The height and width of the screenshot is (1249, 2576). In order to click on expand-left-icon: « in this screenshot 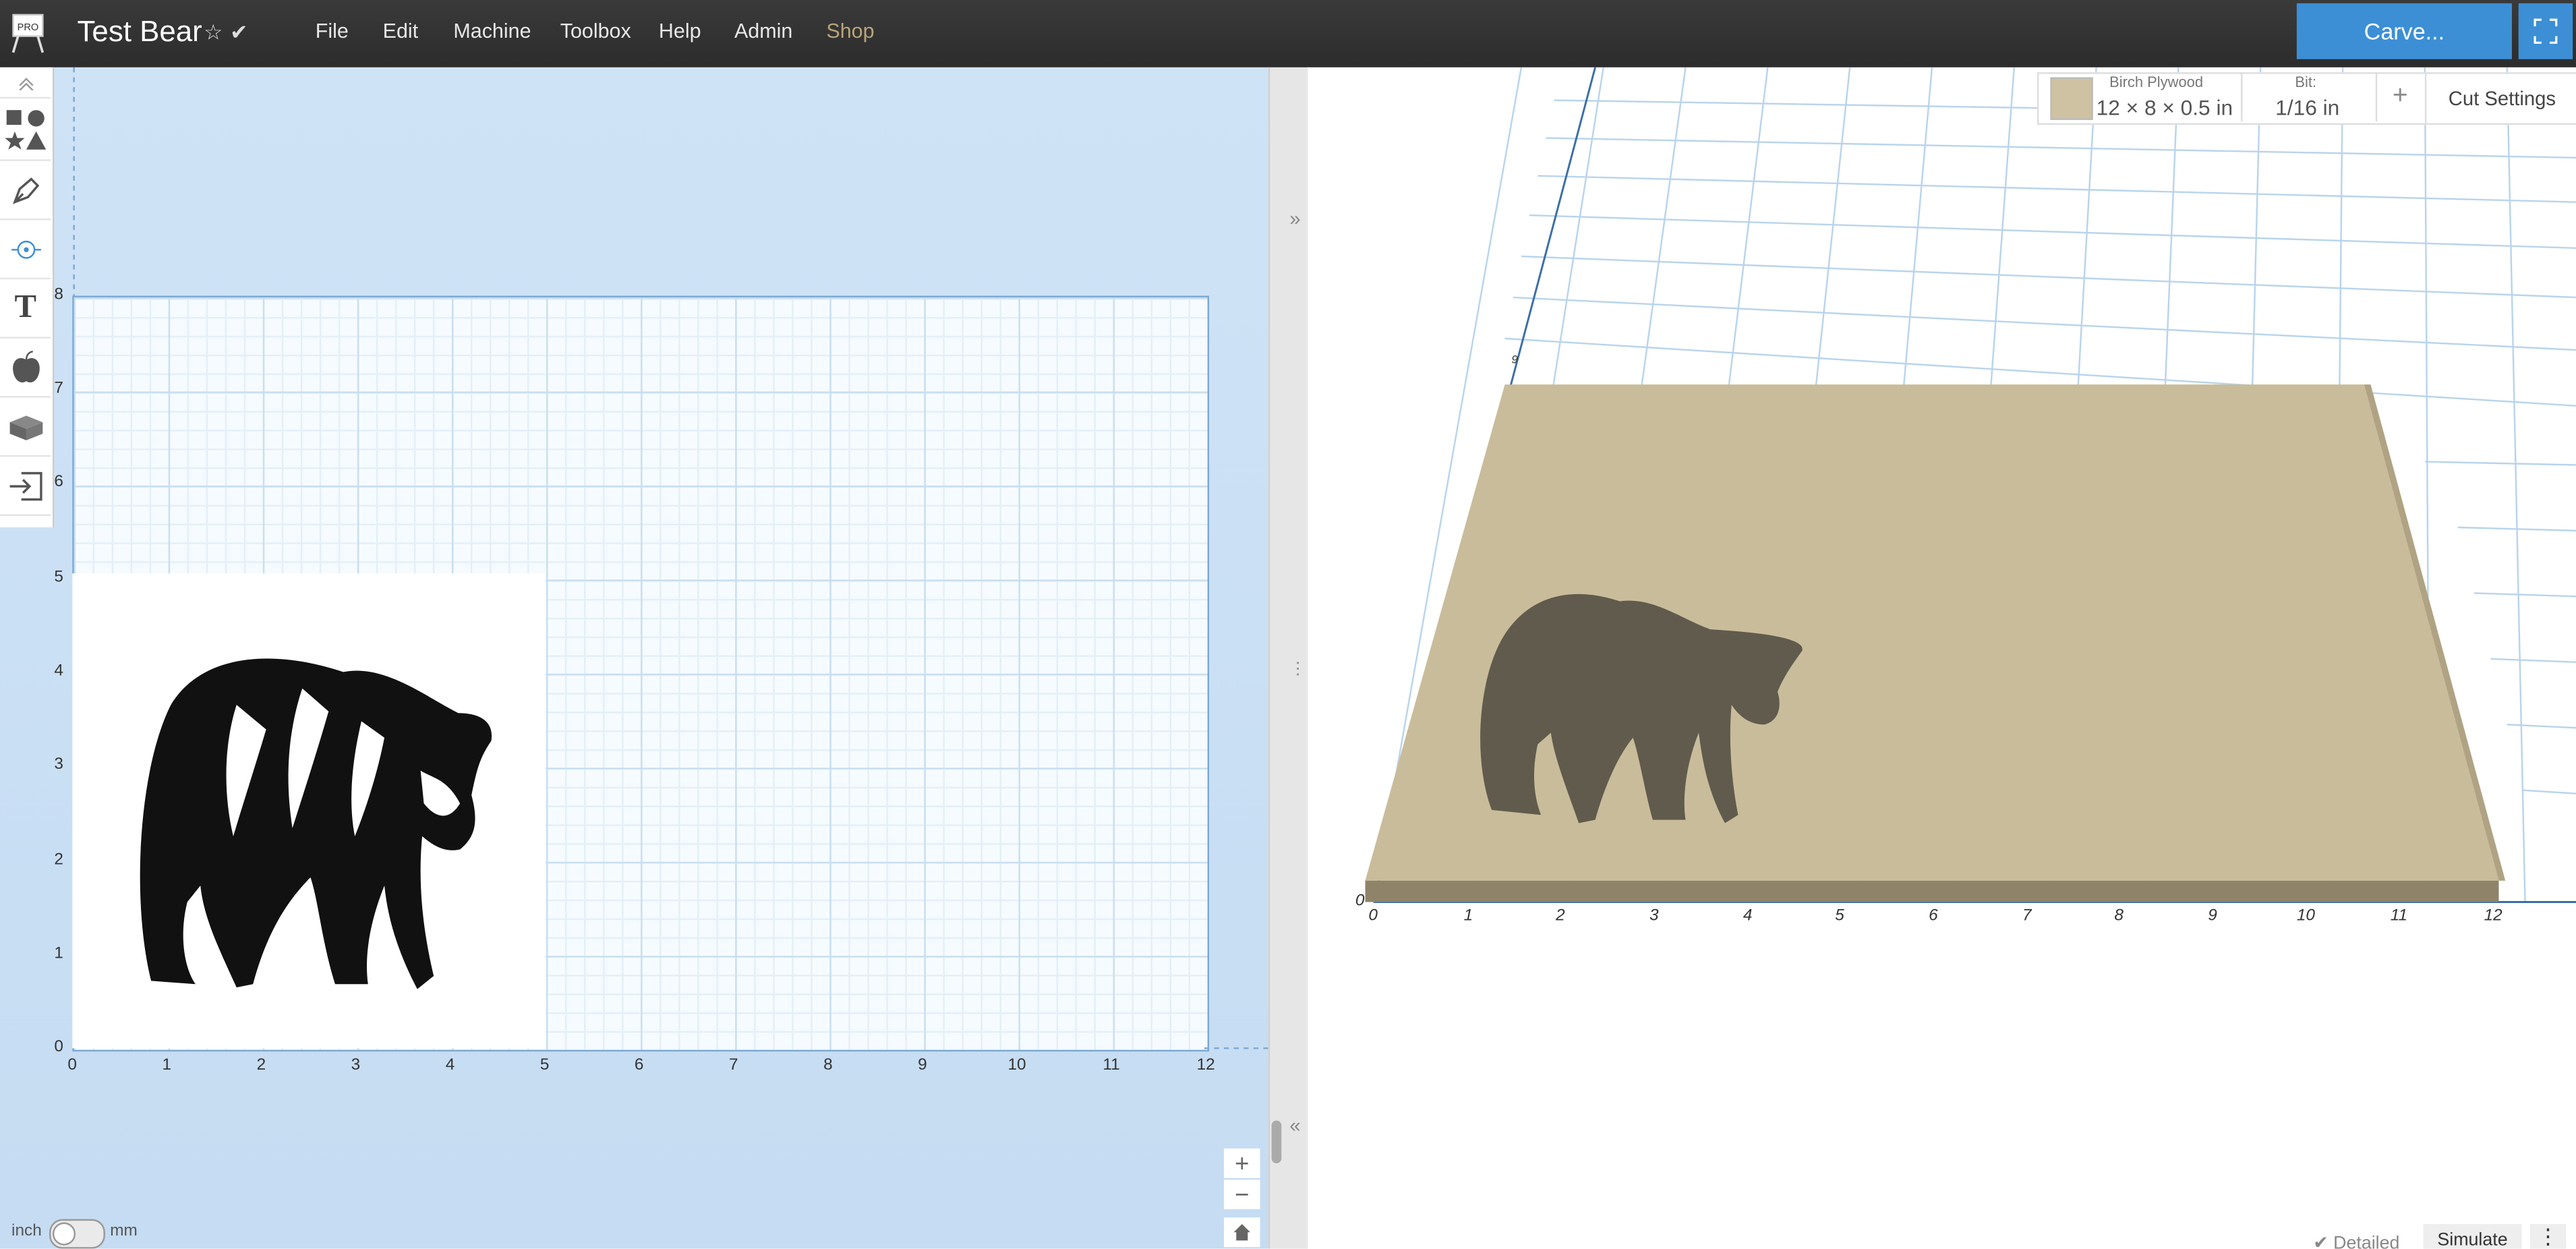, I will do `click(1294, 1125)`.